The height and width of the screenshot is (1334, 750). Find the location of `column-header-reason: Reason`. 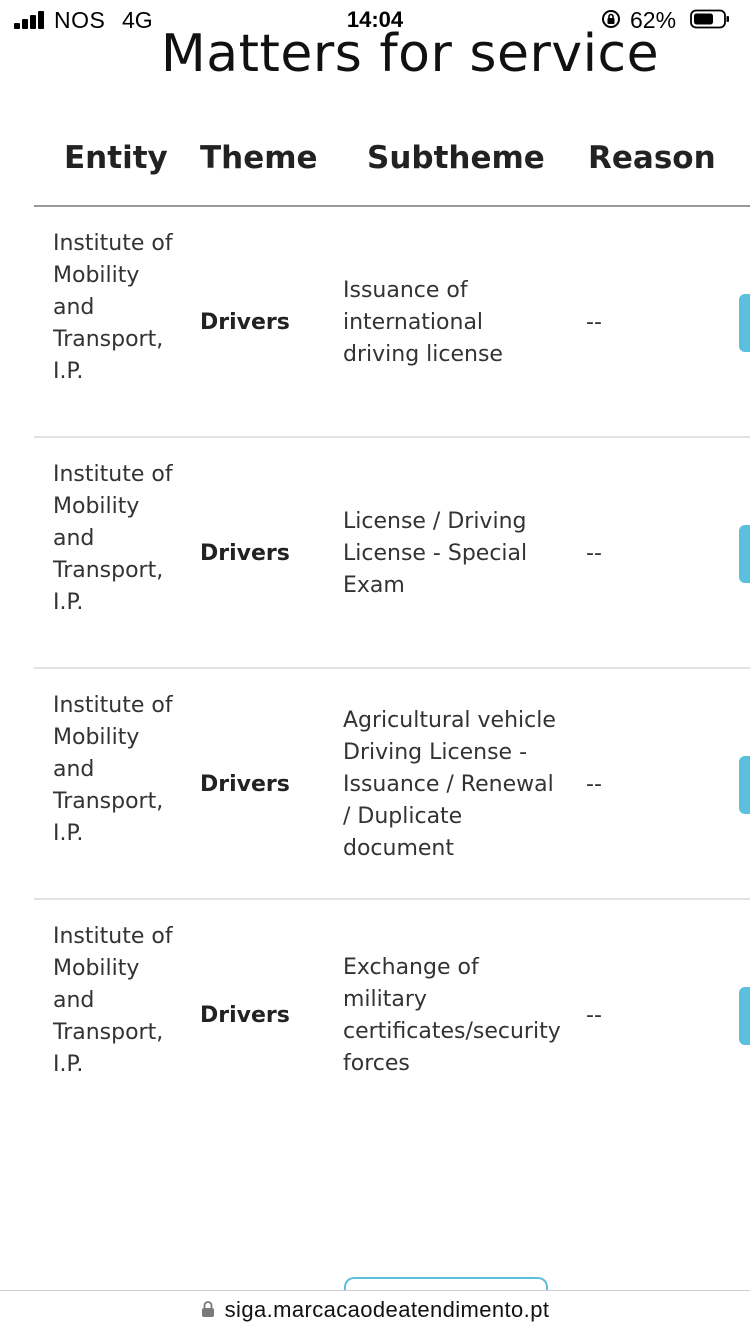

column-header-reason: Reason is located at coordinates (652, 158).